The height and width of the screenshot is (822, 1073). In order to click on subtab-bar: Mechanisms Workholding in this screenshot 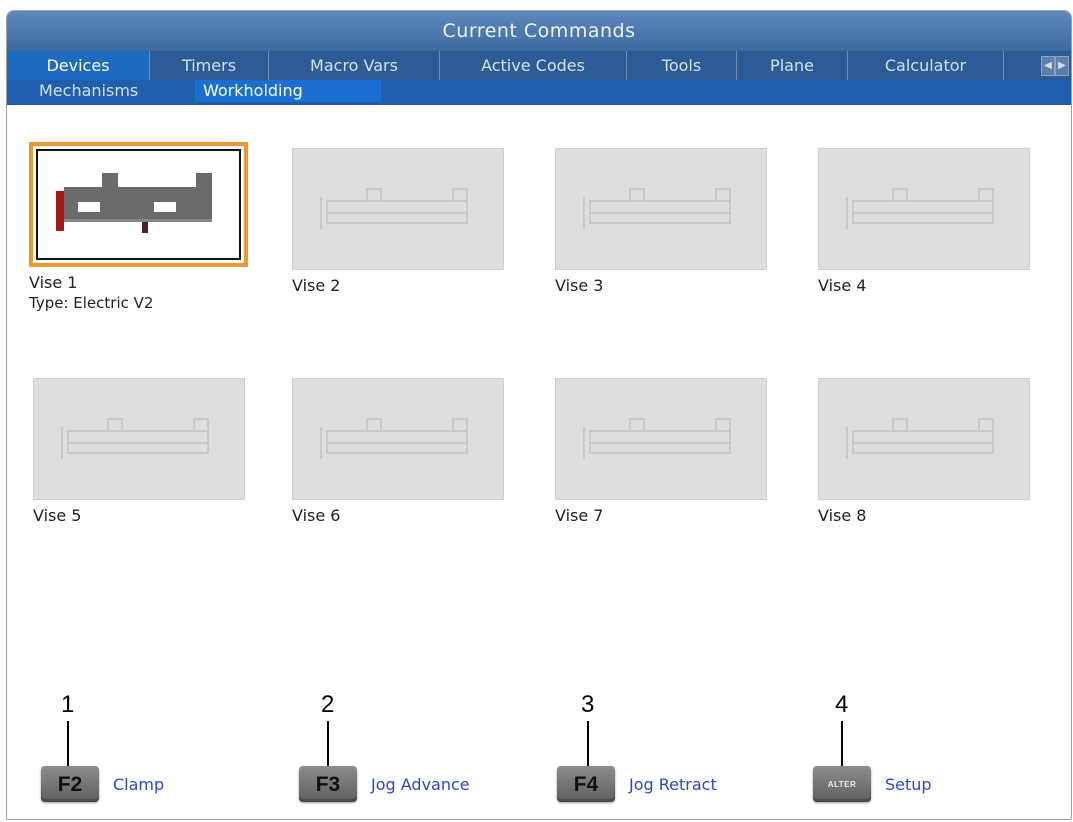, I will do `click(539, 92)`.